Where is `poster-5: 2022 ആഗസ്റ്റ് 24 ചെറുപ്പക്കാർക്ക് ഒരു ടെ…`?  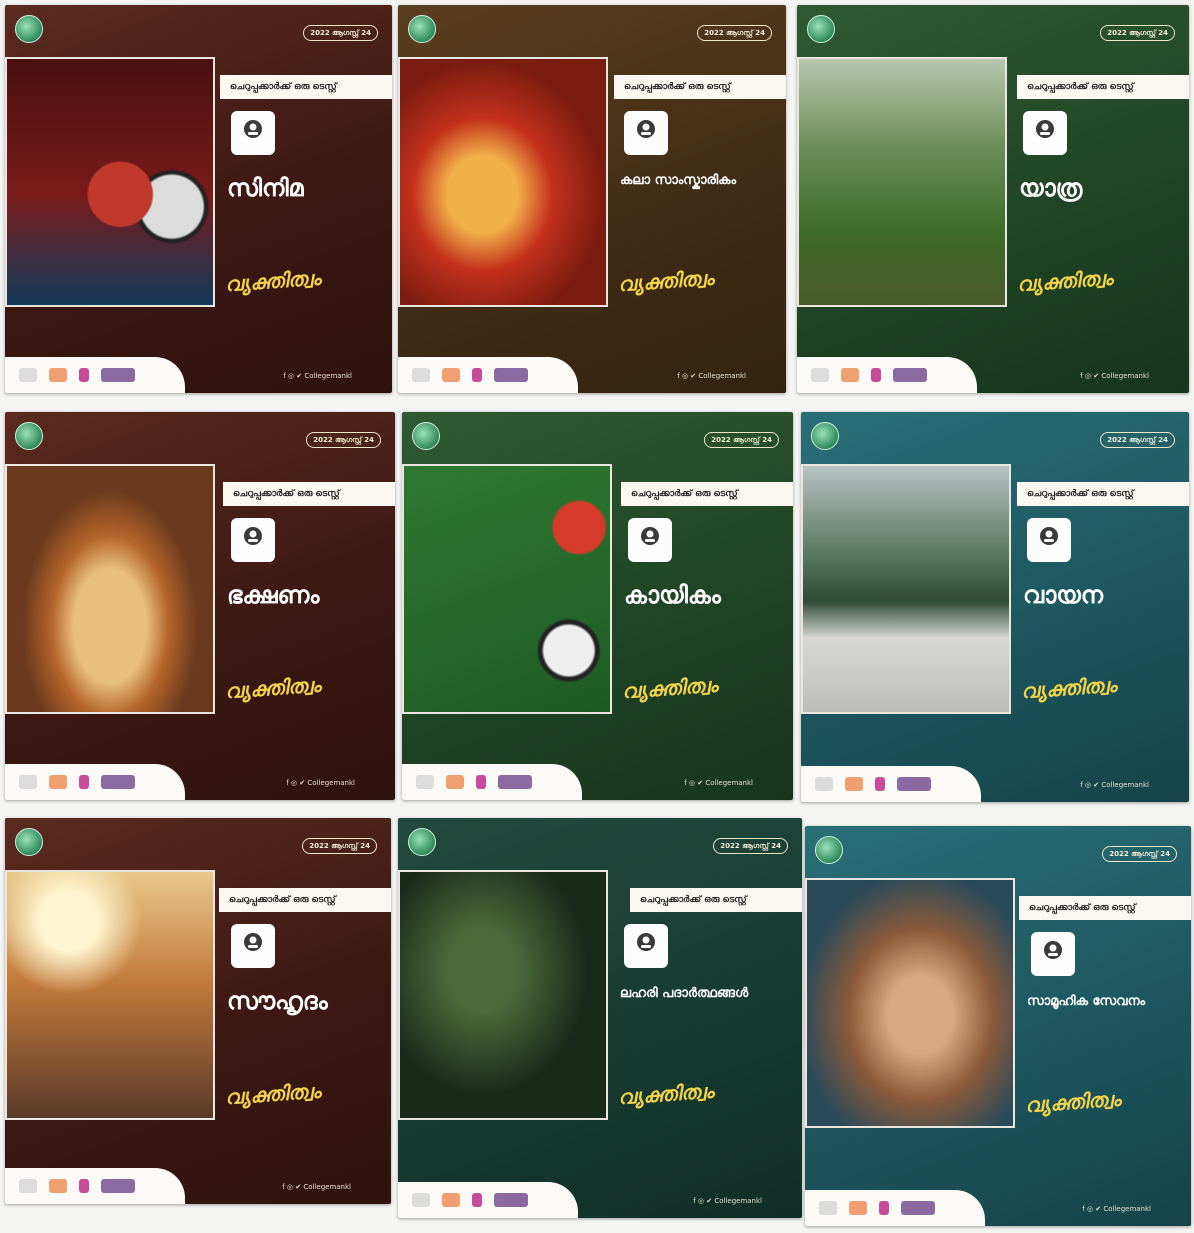
poster-5: 2022 ആഗസ്റ്റ് 24 ചെറുപ്പക്കാർക്ക് ഒരു ടെ… is located at coordinates (597, 606).